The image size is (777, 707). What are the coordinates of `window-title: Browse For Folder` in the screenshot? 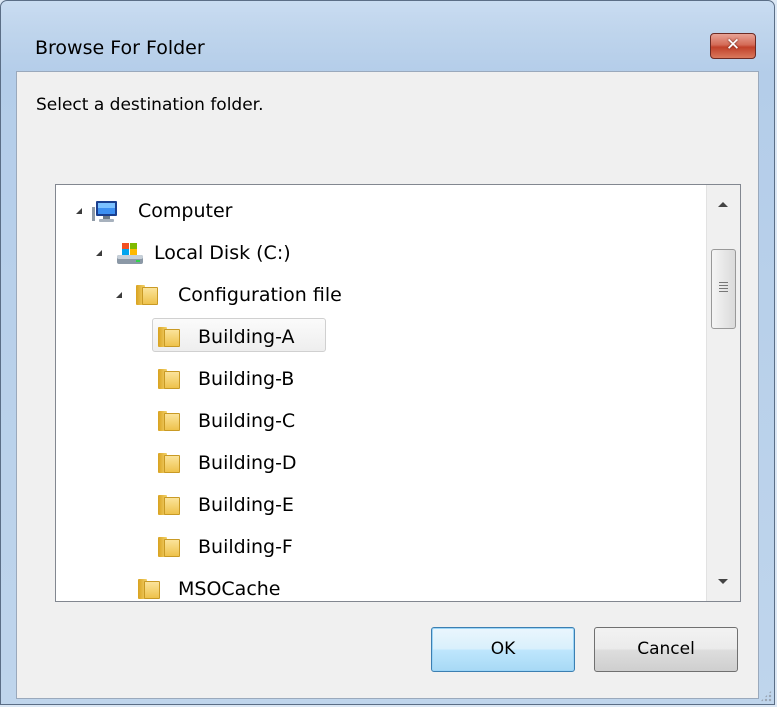 It's located at (120, 48).